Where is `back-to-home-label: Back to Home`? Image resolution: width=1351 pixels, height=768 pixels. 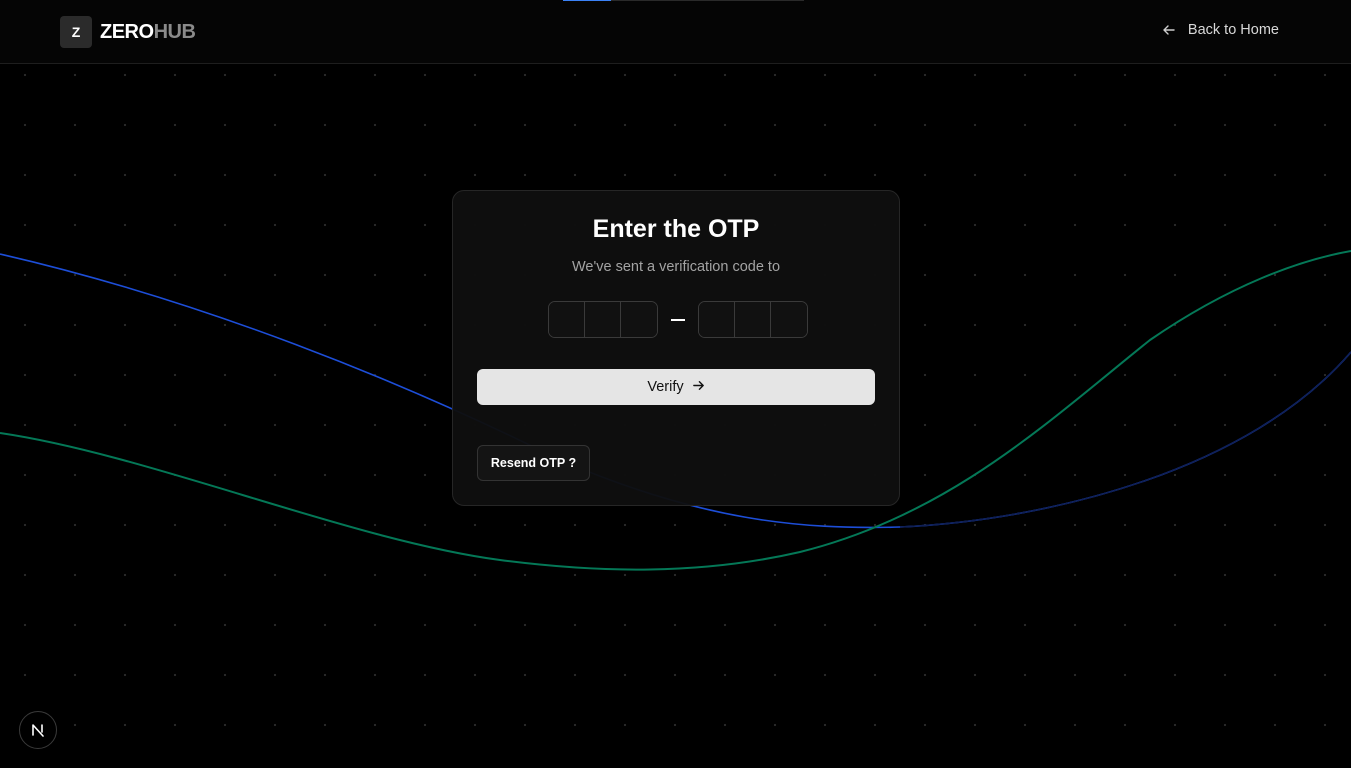
back-to-home-label: Back to Home is located at coordinates (1233, 30).